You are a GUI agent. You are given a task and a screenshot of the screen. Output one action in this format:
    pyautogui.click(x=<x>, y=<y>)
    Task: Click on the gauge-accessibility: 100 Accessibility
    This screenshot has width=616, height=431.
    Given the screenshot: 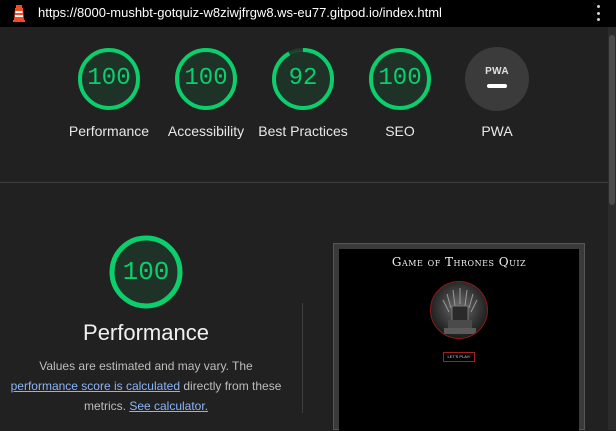 What is the action you would take?
    pyautogui.click(x=206, y=94)
    